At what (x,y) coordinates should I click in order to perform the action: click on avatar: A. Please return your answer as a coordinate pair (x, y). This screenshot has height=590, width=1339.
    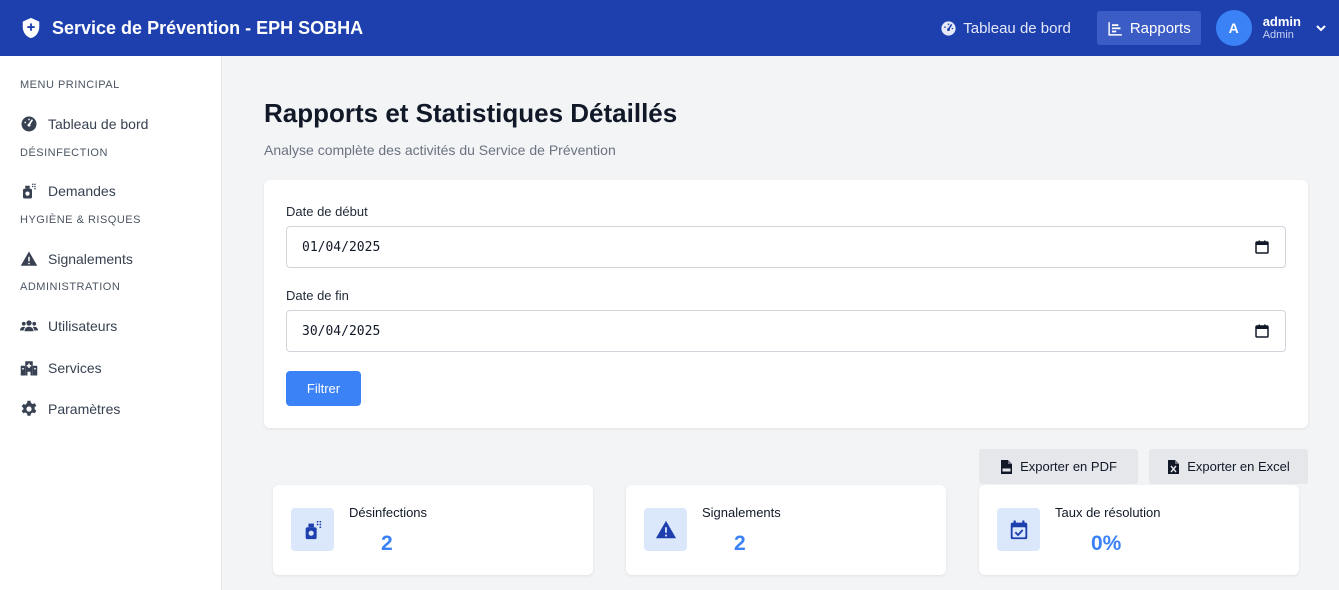
    Looking at the image, I should click on (1233, 28).